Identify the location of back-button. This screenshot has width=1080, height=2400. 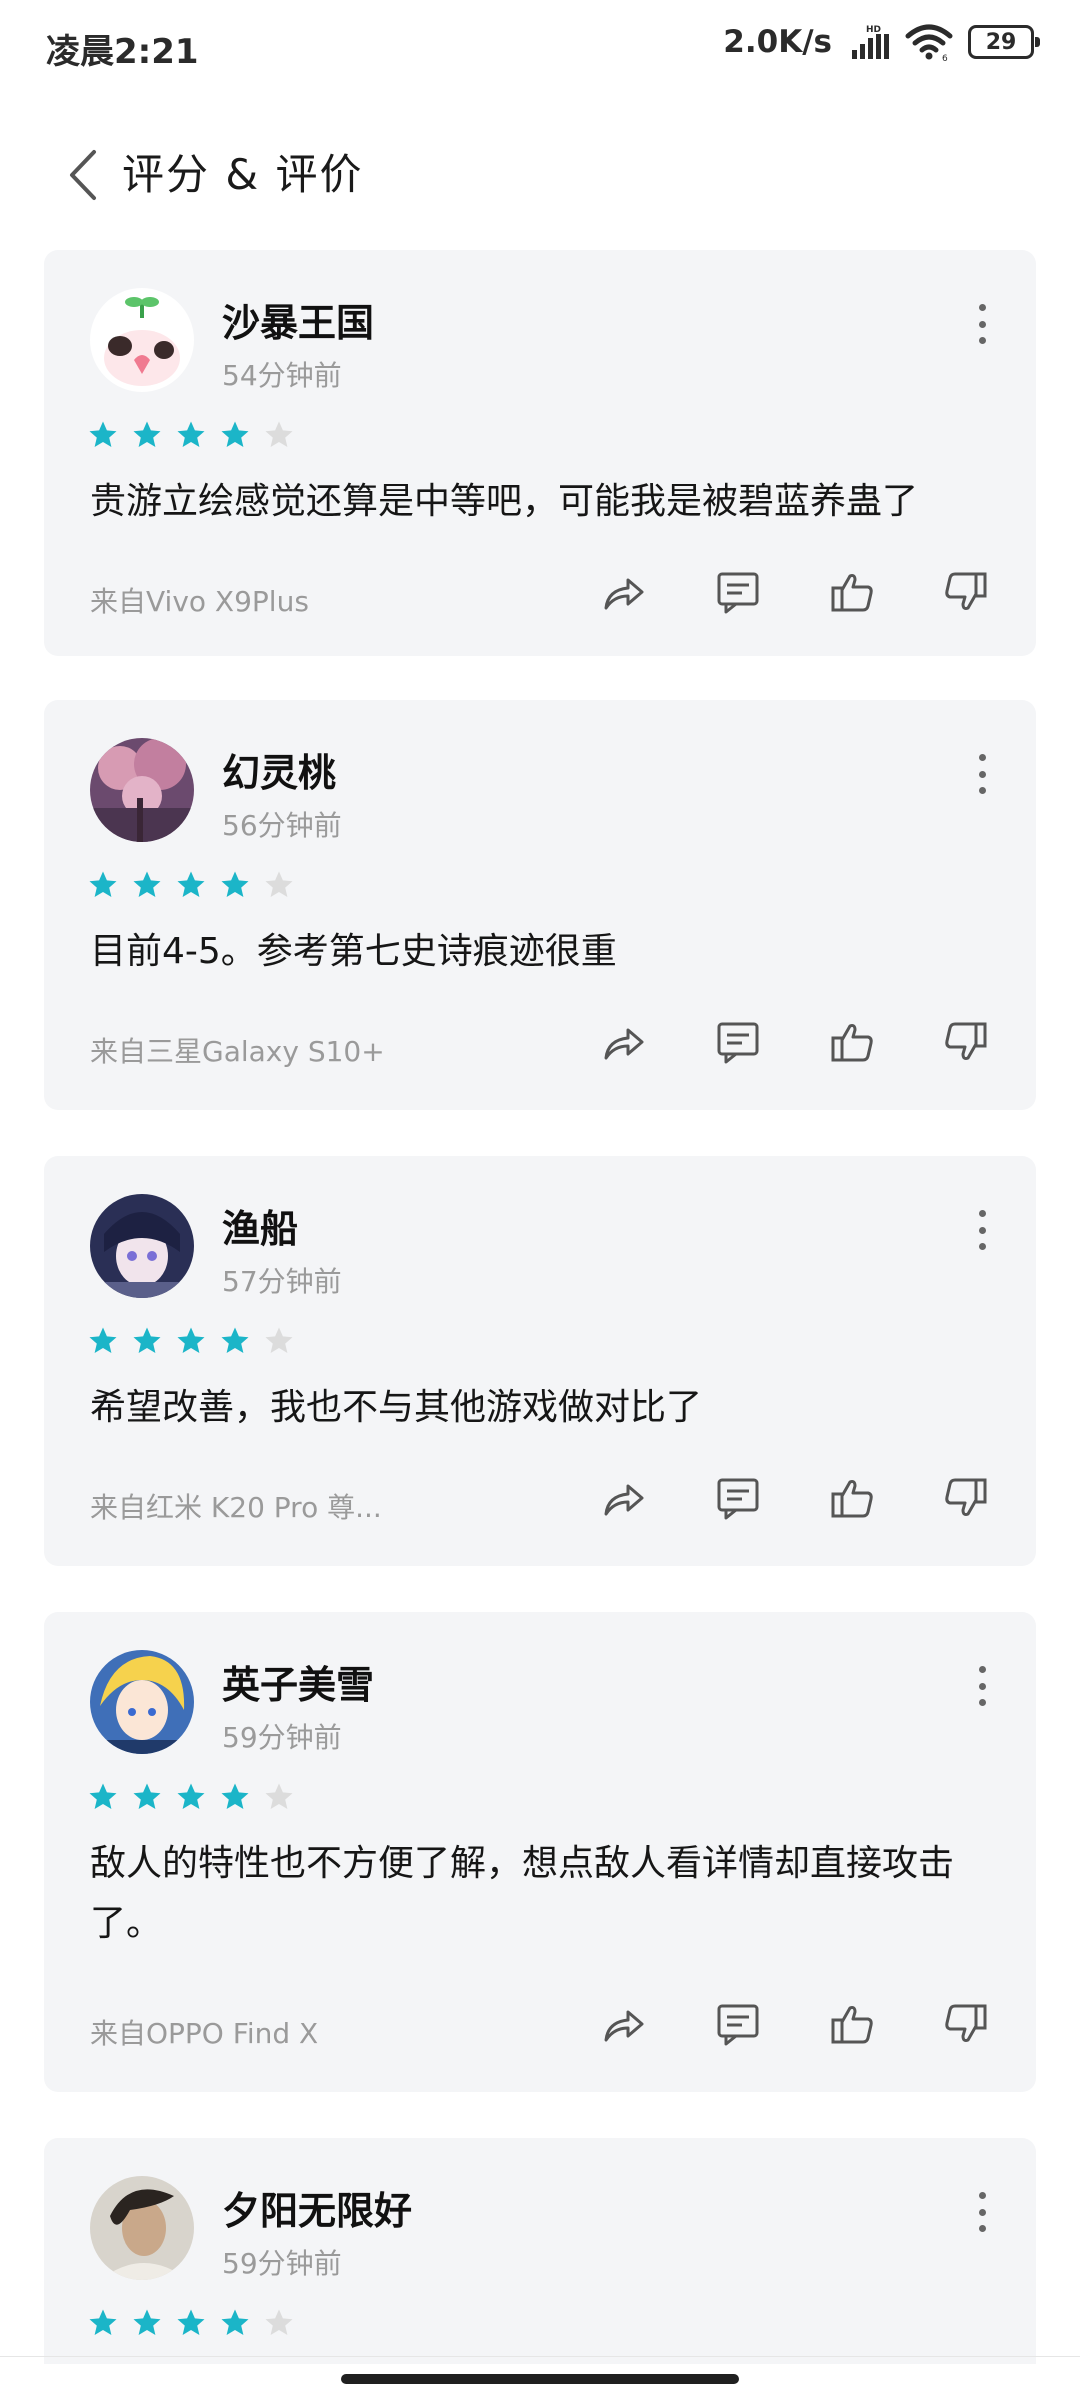
(83, 175).